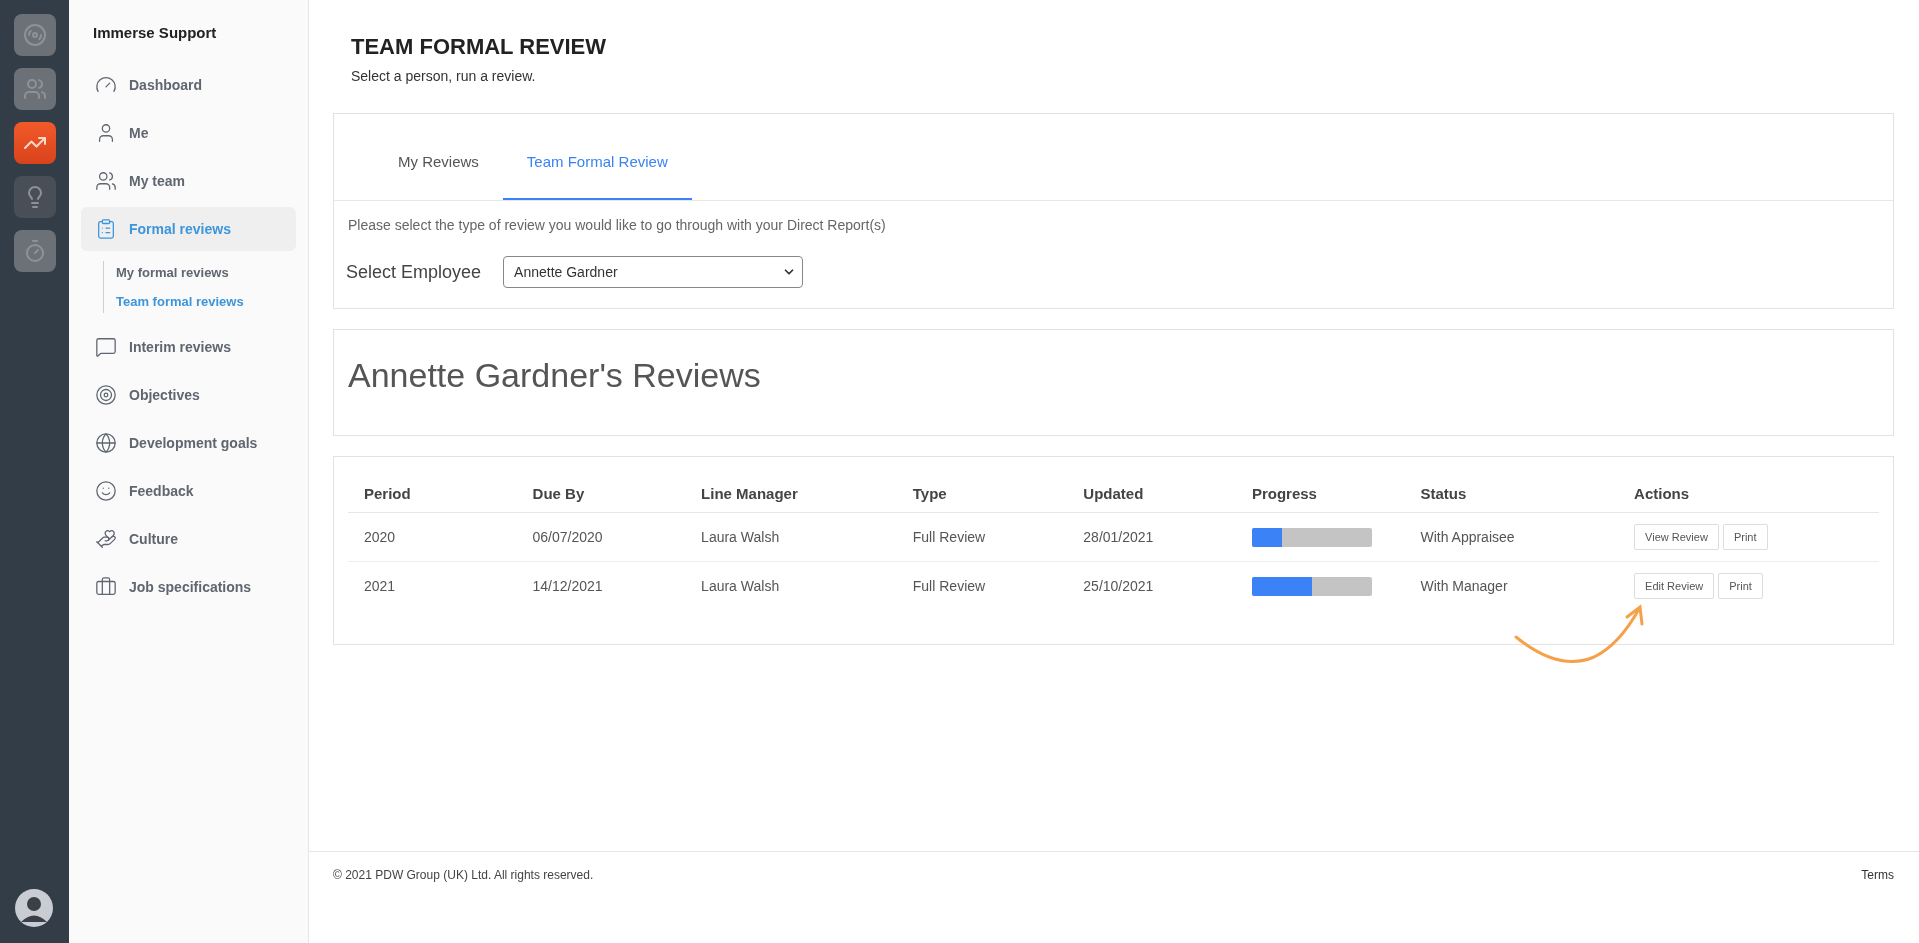 The image size is (1919, 943). Describe the element at coordinates (188, 85) in the screenshot. I see `nav-item: Dashboard` at that location.